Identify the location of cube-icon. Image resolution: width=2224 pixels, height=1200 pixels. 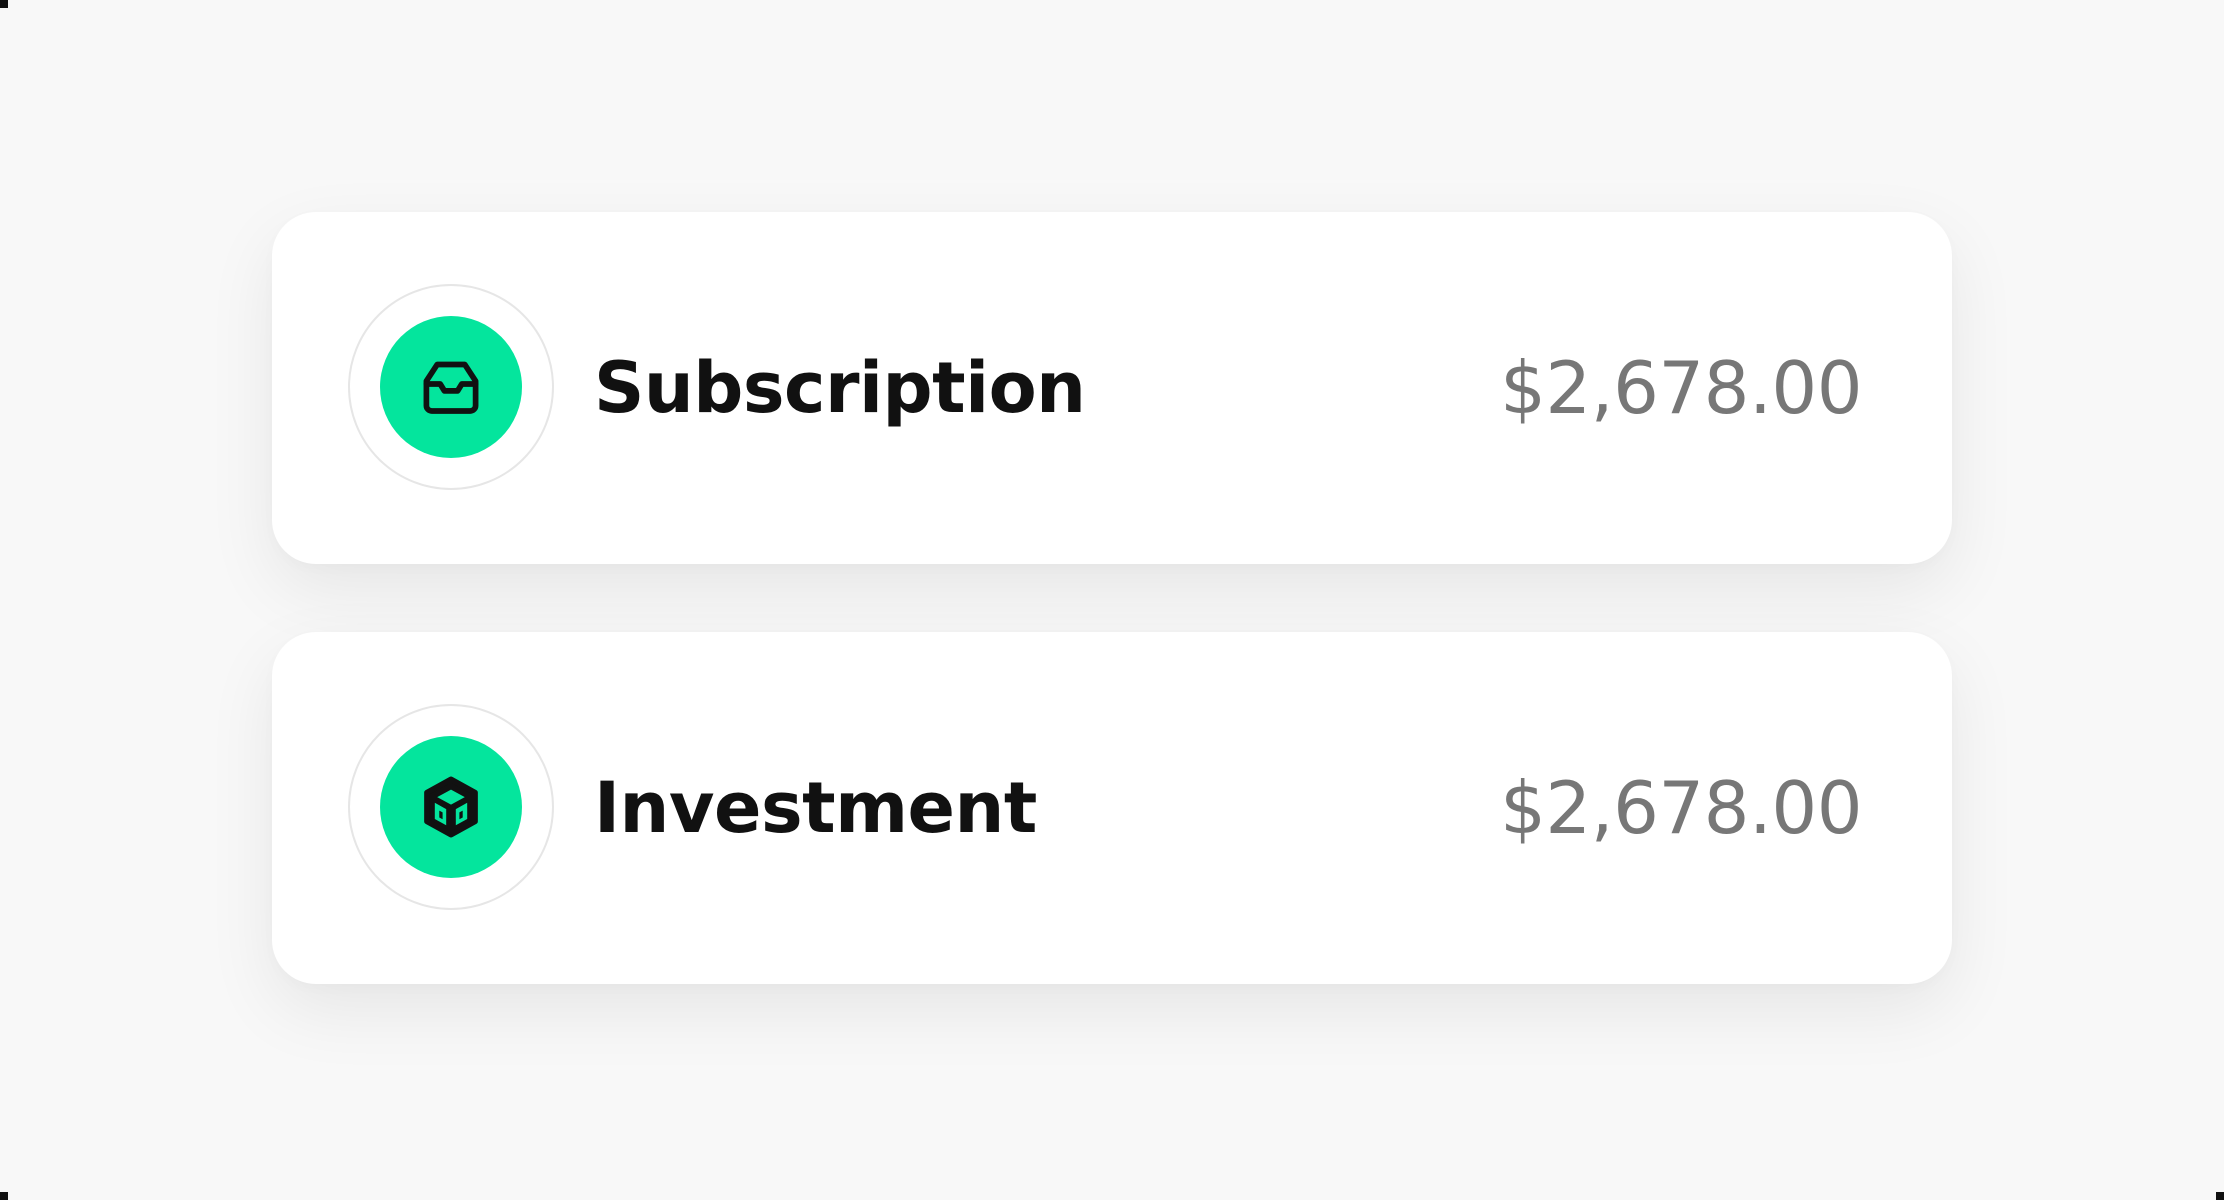
(451, 807).